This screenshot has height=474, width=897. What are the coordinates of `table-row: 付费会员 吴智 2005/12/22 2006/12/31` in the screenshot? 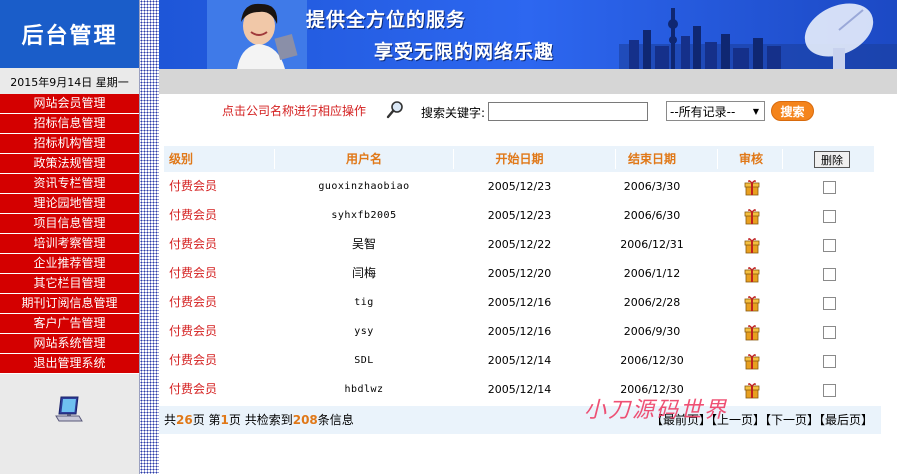 It's located at (519, 244).